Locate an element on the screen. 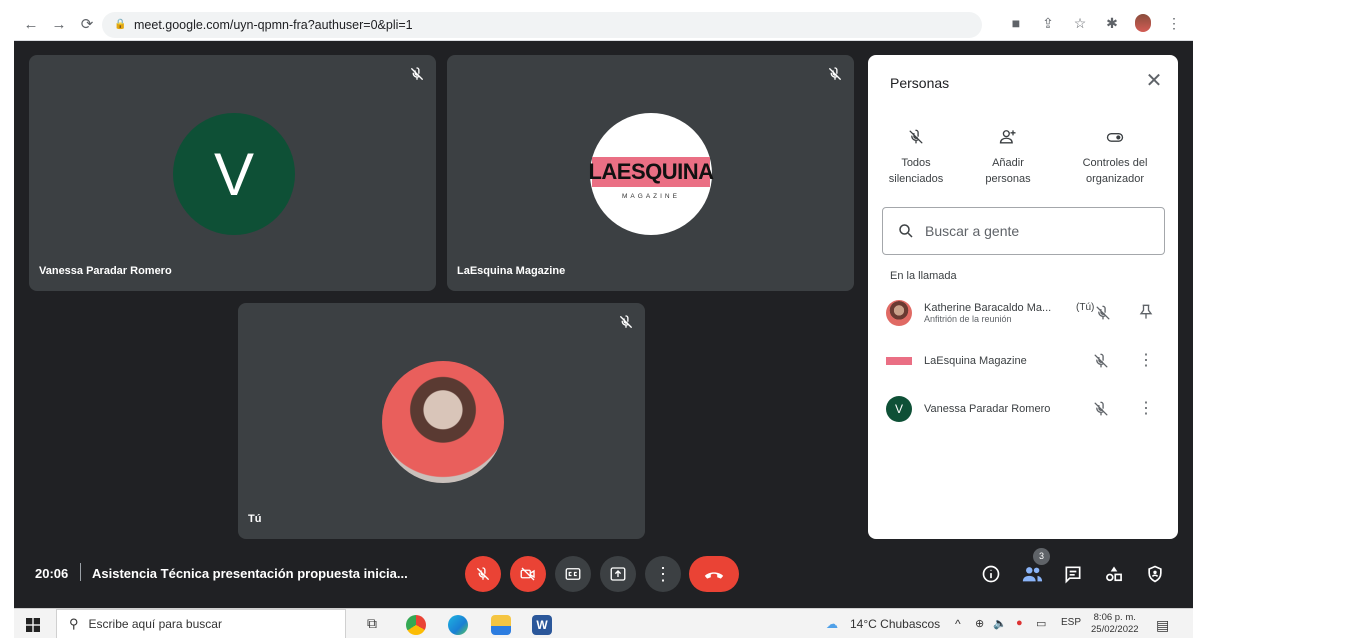 Image resolution: width=1365 pixels, height=638 pixels. notifications-icon: ▤ is located at coordinates (1162, 625).